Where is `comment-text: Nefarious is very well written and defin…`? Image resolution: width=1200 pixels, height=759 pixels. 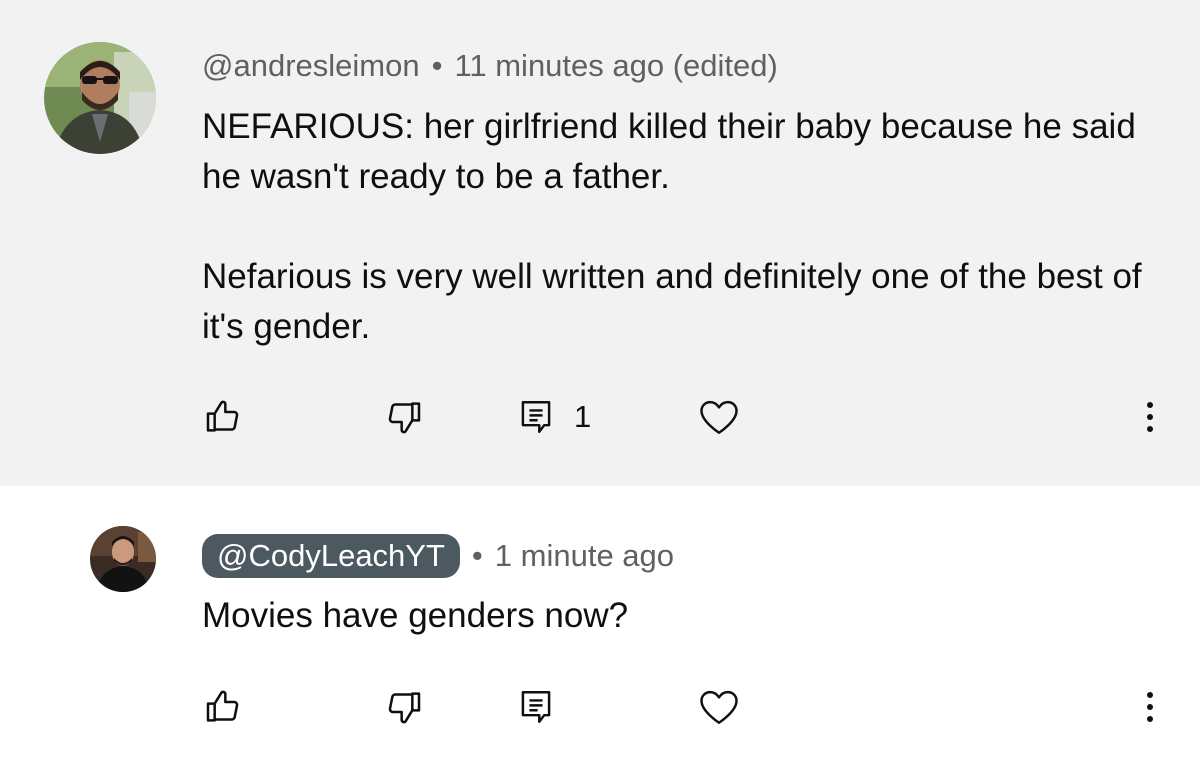
comment-text: Nefarious is very well written and defin… is located at coordinates (672, 301).